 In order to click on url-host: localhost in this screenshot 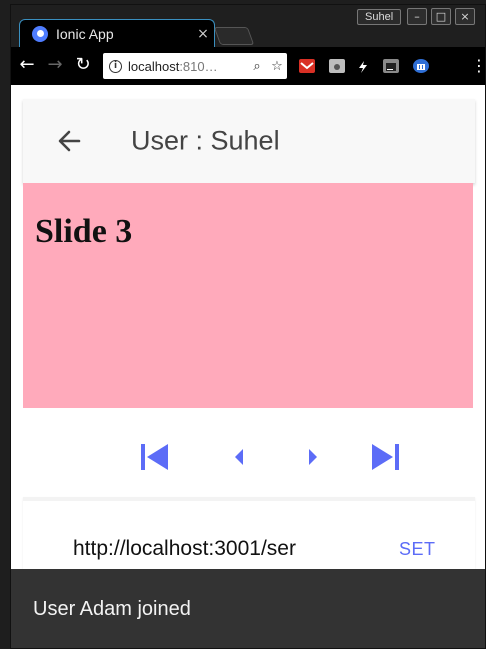, I will do `click(154, 66)`.